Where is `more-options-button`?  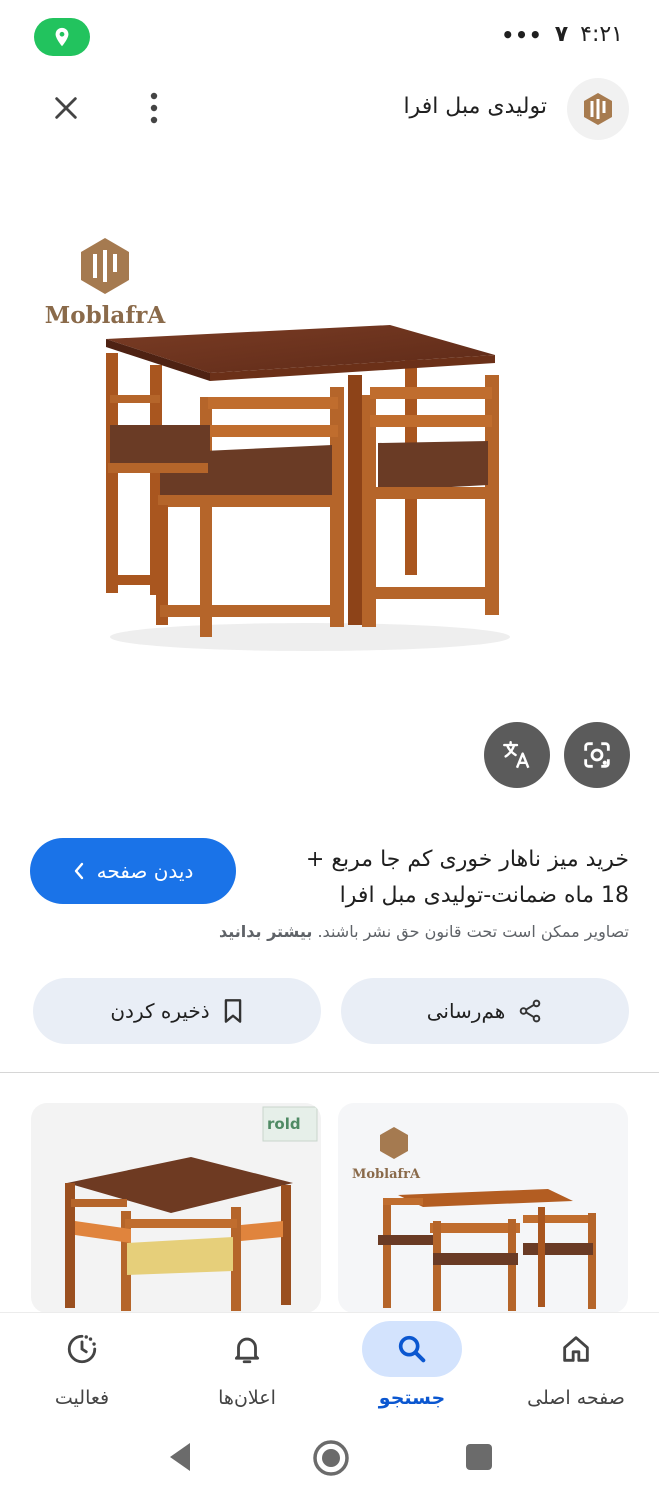
more-options-button is located at coordinates (154, 108).